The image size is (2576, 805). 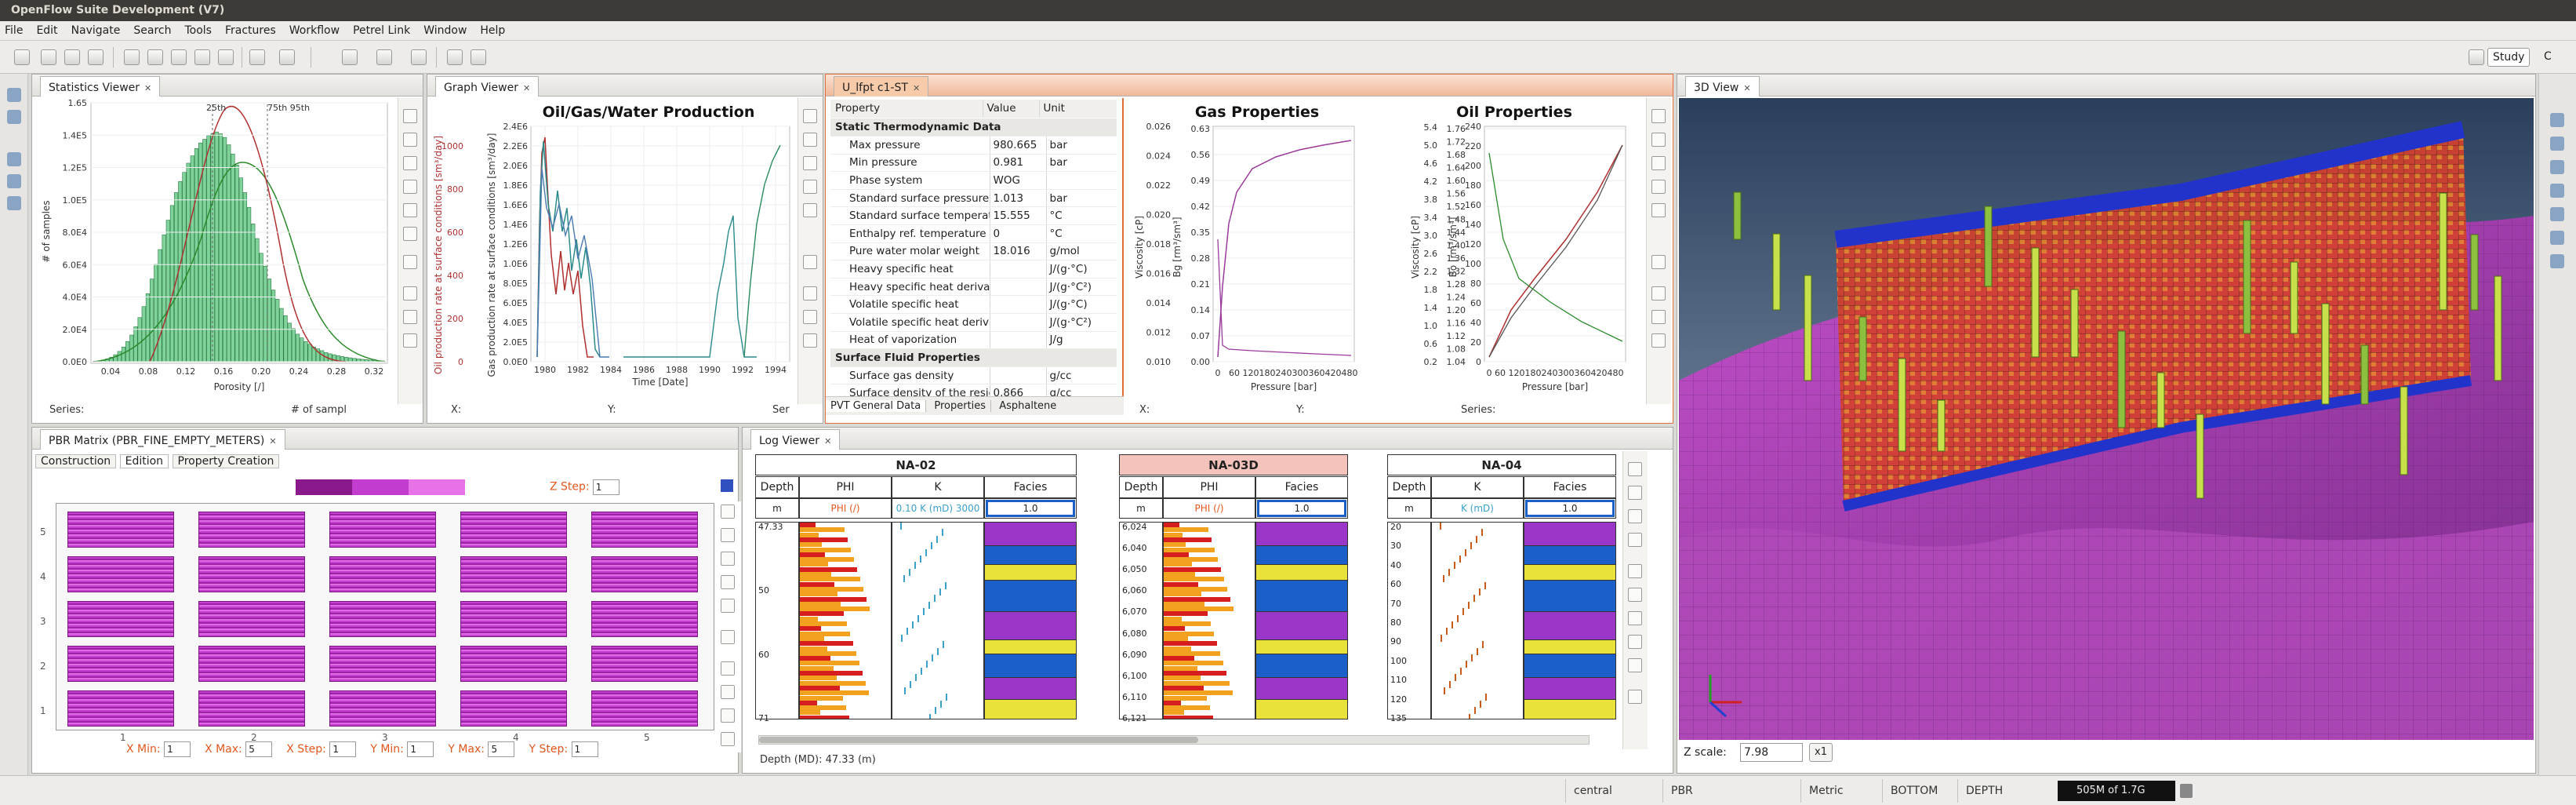 What do you see at coordinates (728, 715) in the screenshot?
I see `table-icon` at bounding box center [728, 715].